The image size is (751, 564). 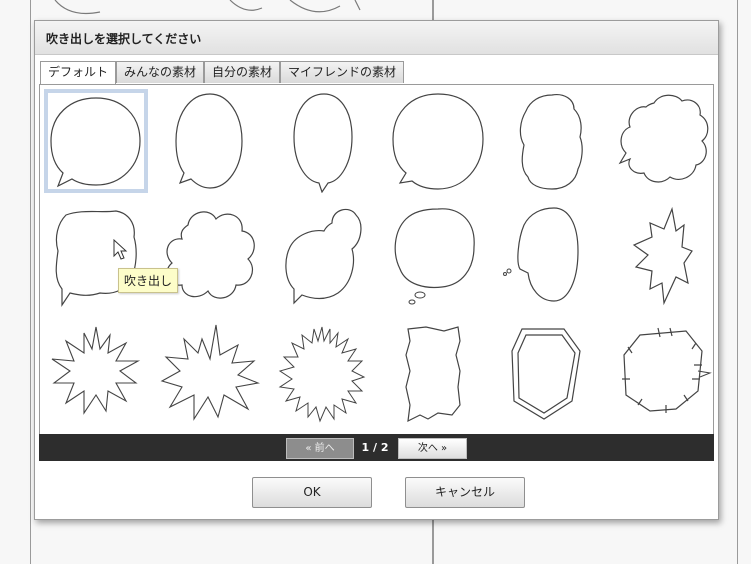 I want to click on tooltip: 吹き出し, so click(x=148, y=280).